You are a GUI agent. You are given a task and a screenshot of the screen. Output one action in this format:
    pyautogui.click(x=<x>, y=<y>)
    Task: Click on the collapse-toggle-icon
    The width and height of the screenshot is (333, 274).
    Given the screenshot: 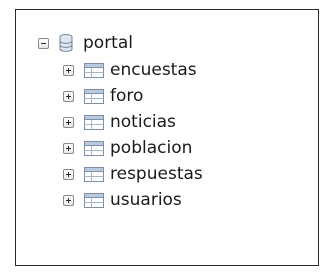 What is the action you would take?
    pyautogui.click(x=43, y=43)
    